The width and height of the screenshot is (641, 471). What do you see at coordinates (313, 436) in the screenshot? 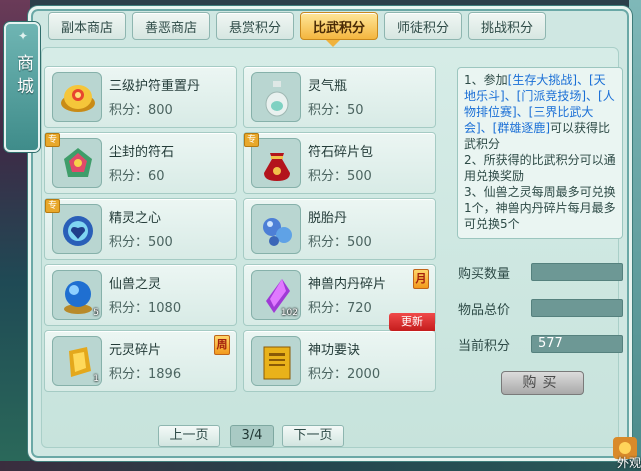
I see `next-page-button: 下一页` at bounding box center [313, 436].